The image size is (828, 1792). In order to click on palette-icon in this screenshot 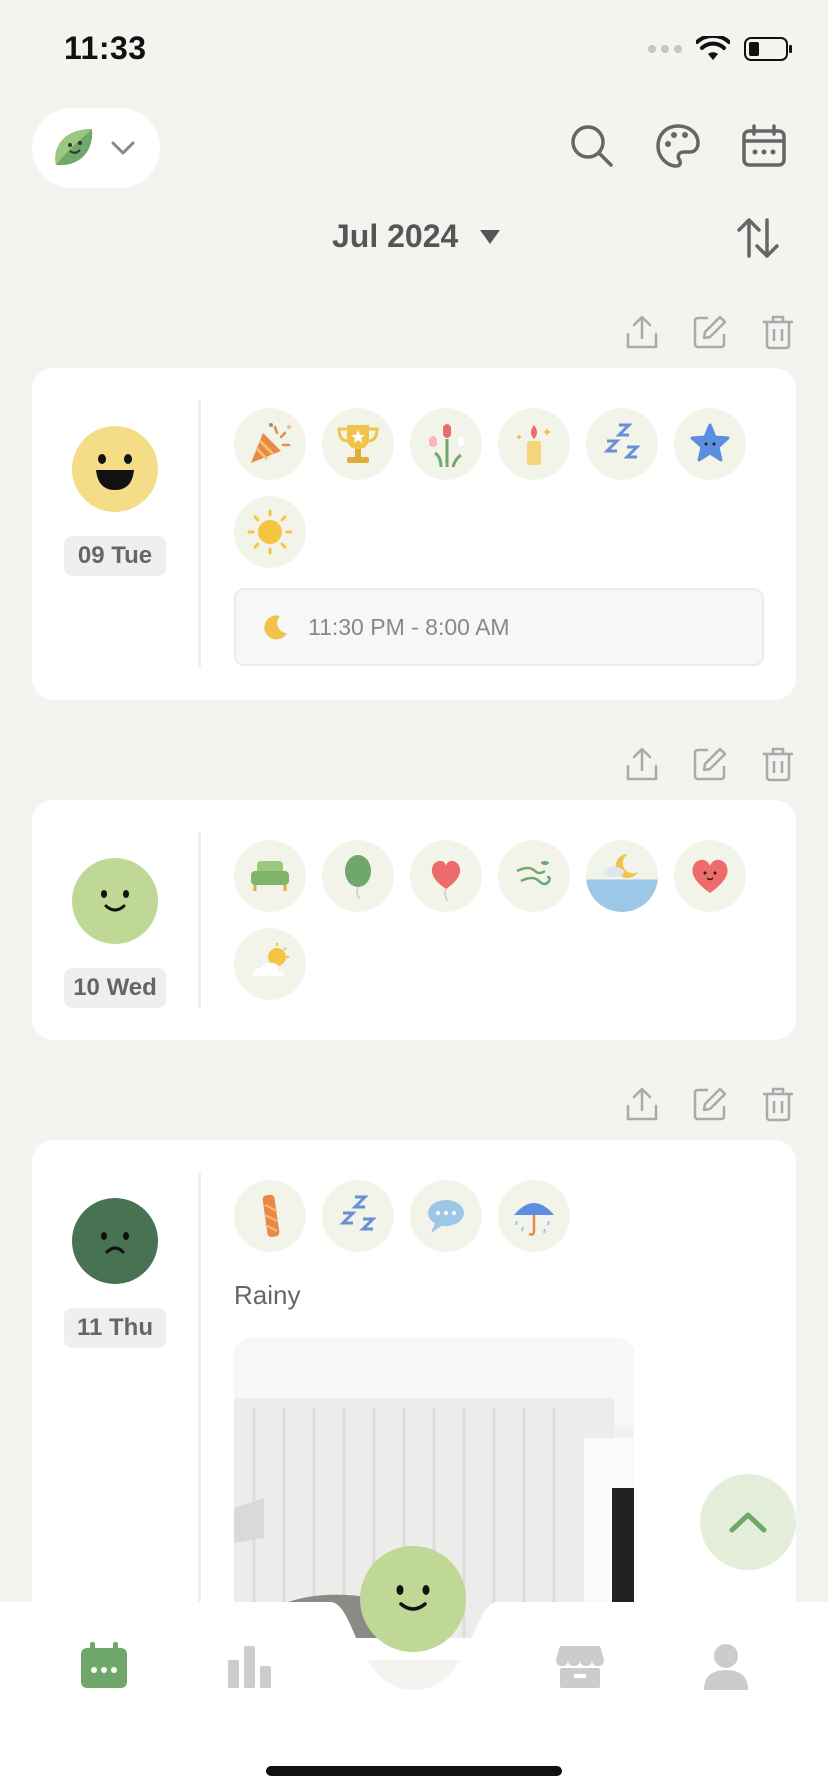, I will do `click(678, 146)`.